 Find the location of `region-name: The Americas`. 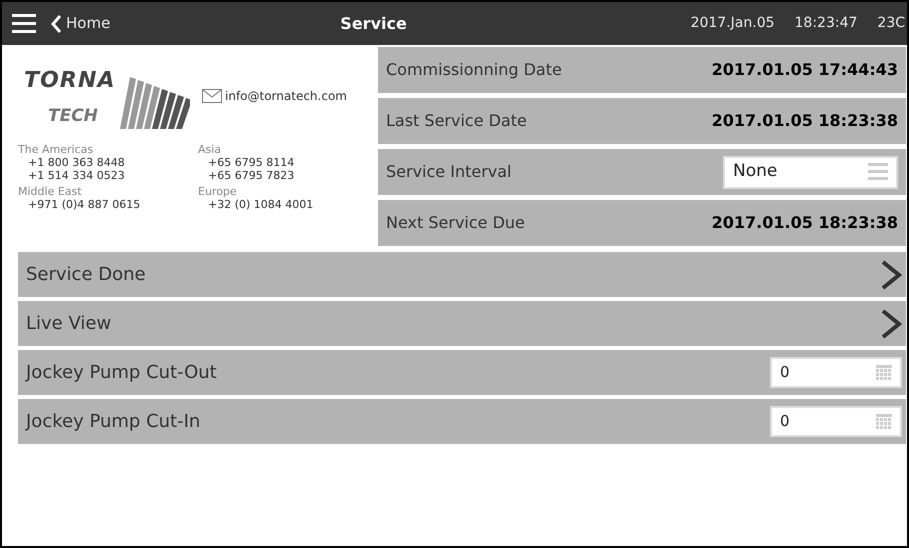

region-name: The Americas is located at coordinates (56, 149).